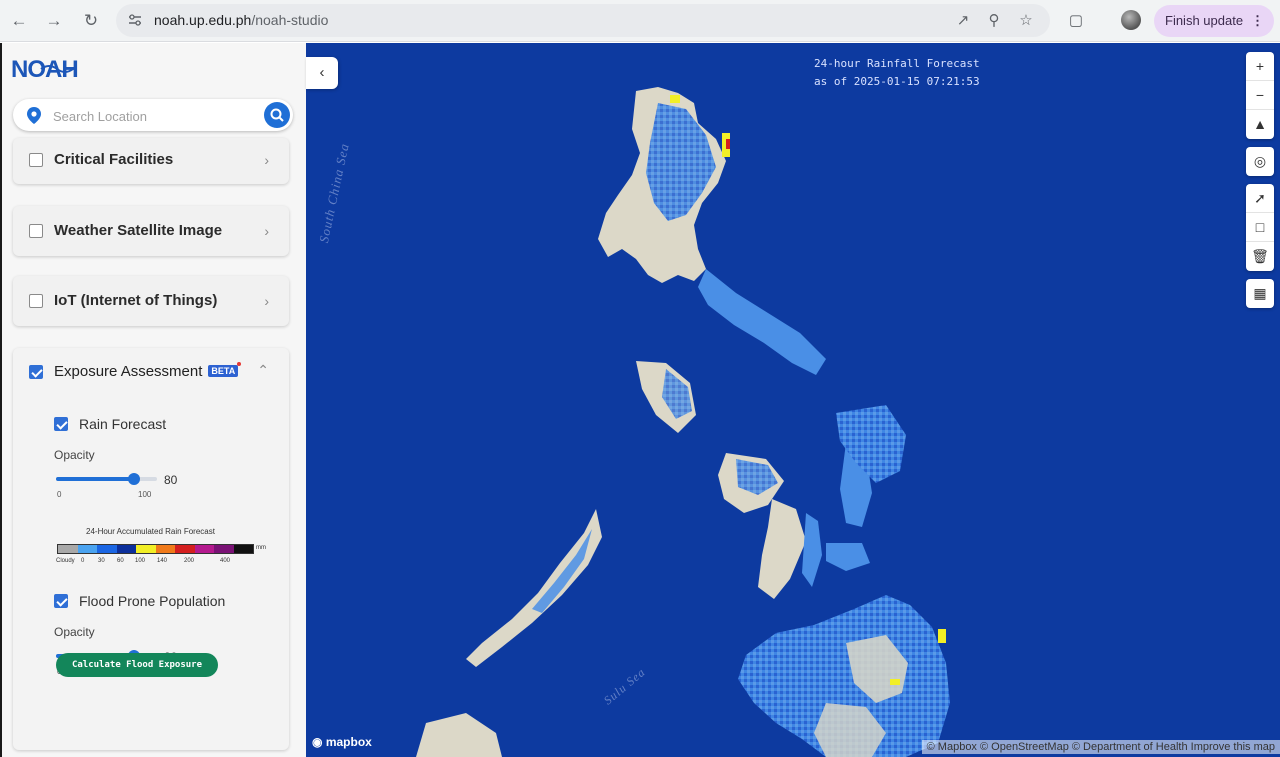  What do you see at coordinates (19, 21) in the screenshot?
I see `back-icon: ←` at bounding box center [19, 21].